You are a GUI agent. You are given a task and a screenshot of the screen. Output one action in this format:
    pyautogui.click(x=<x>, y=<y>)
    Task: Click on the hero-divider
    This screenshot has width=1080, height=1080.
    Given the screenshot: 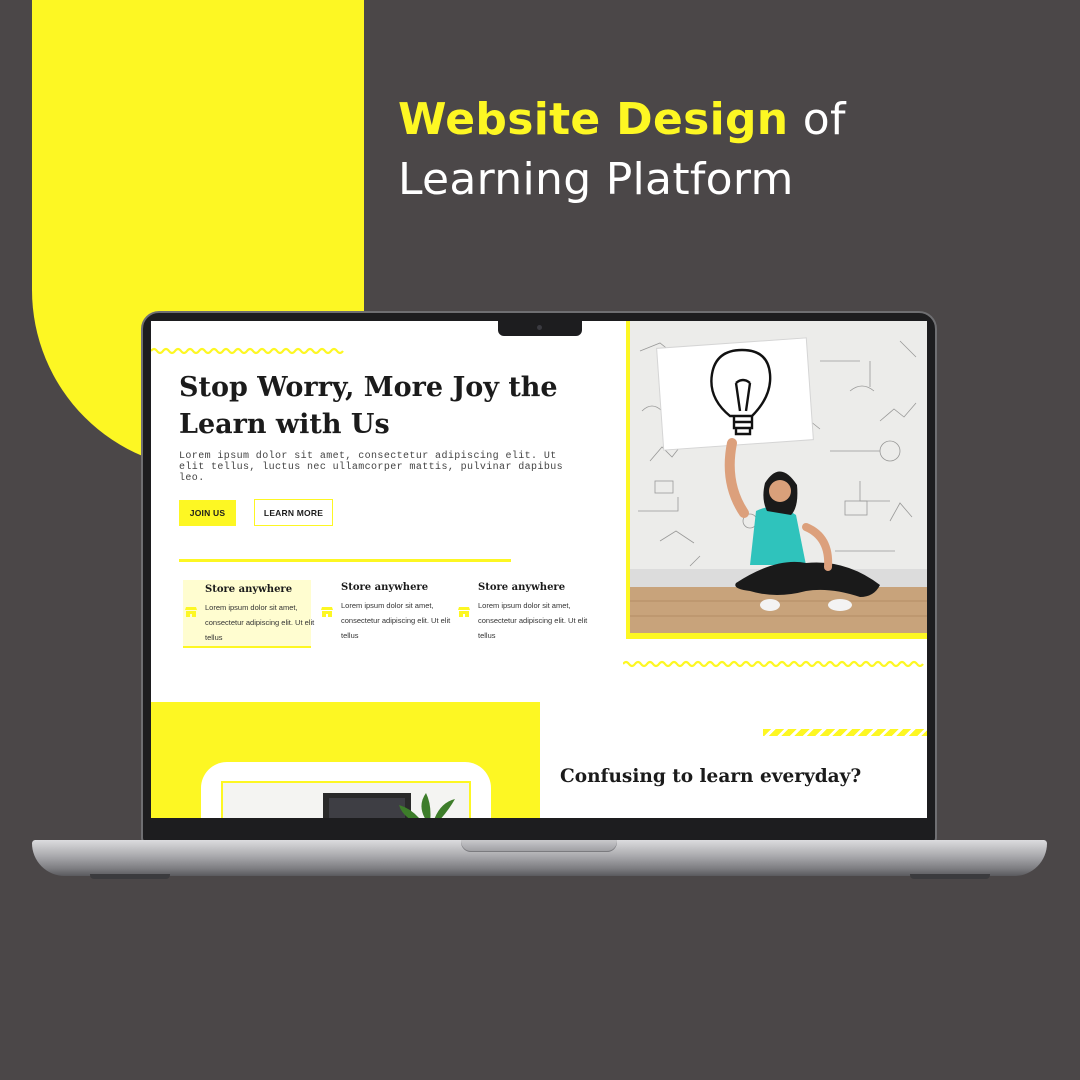 What is the action you would take?
    pyautogui.click(x=345, y=560)
    